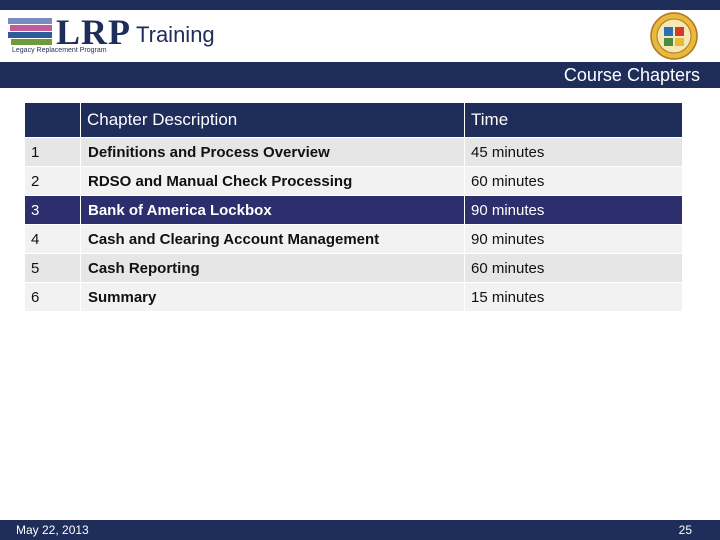 The width and height of the screenshot is (720, 540). I want to click on section-title: Course Chapters, so click(631, 75).